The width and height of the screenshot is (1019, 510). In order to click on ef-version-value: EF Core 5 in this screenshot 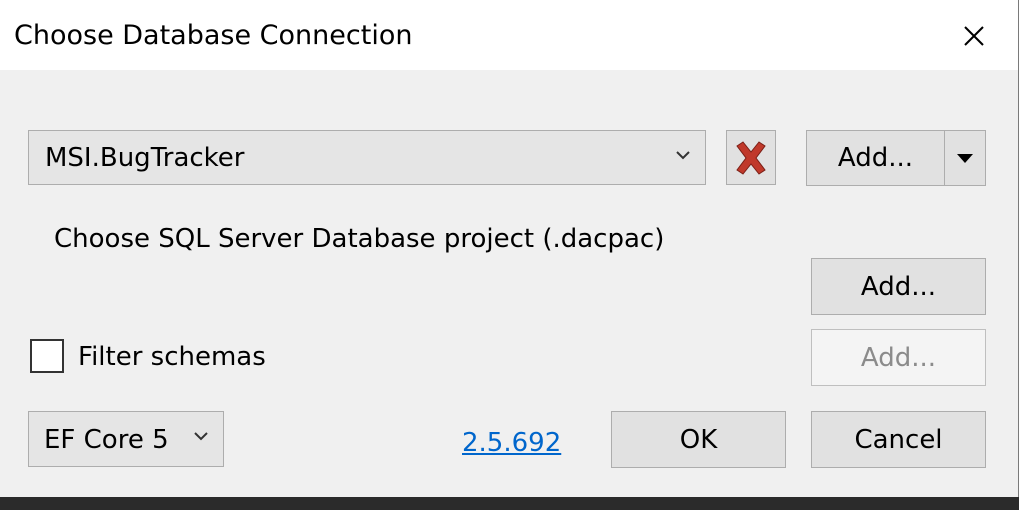, I will do `click(106, 440)`.